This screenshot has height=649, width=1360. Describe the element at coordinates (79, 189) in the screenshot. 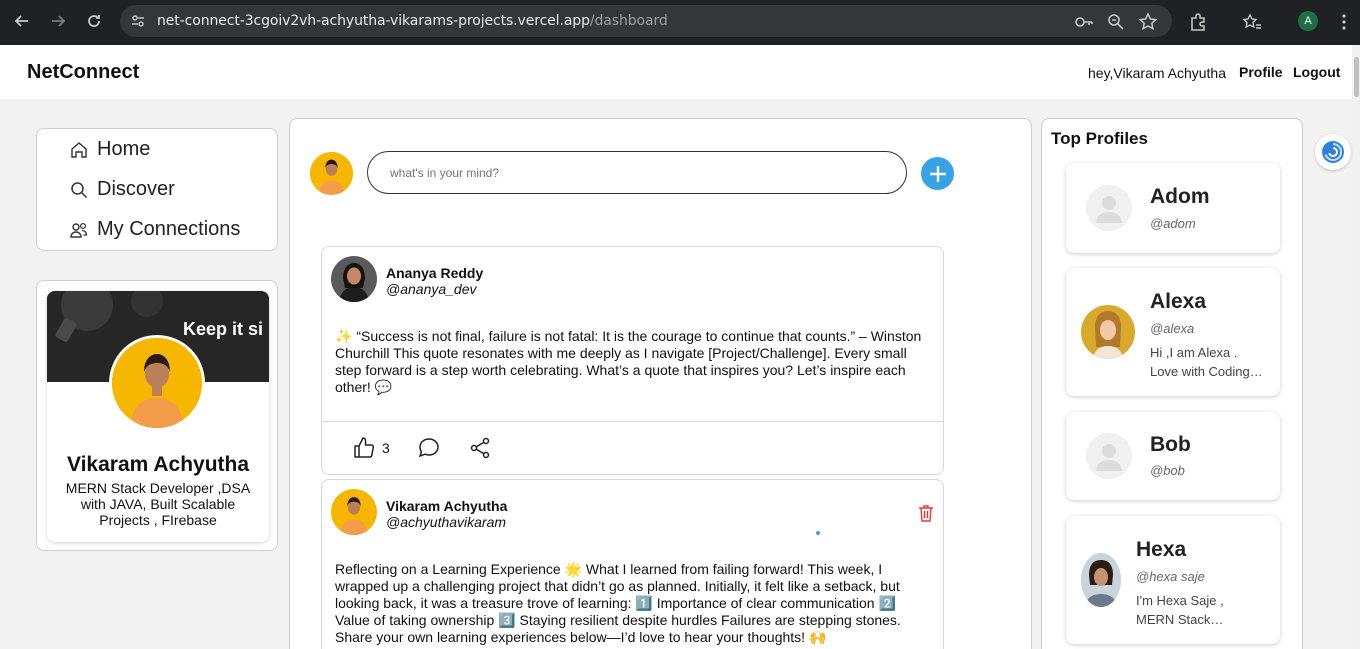

I see `search-icon` at that location.